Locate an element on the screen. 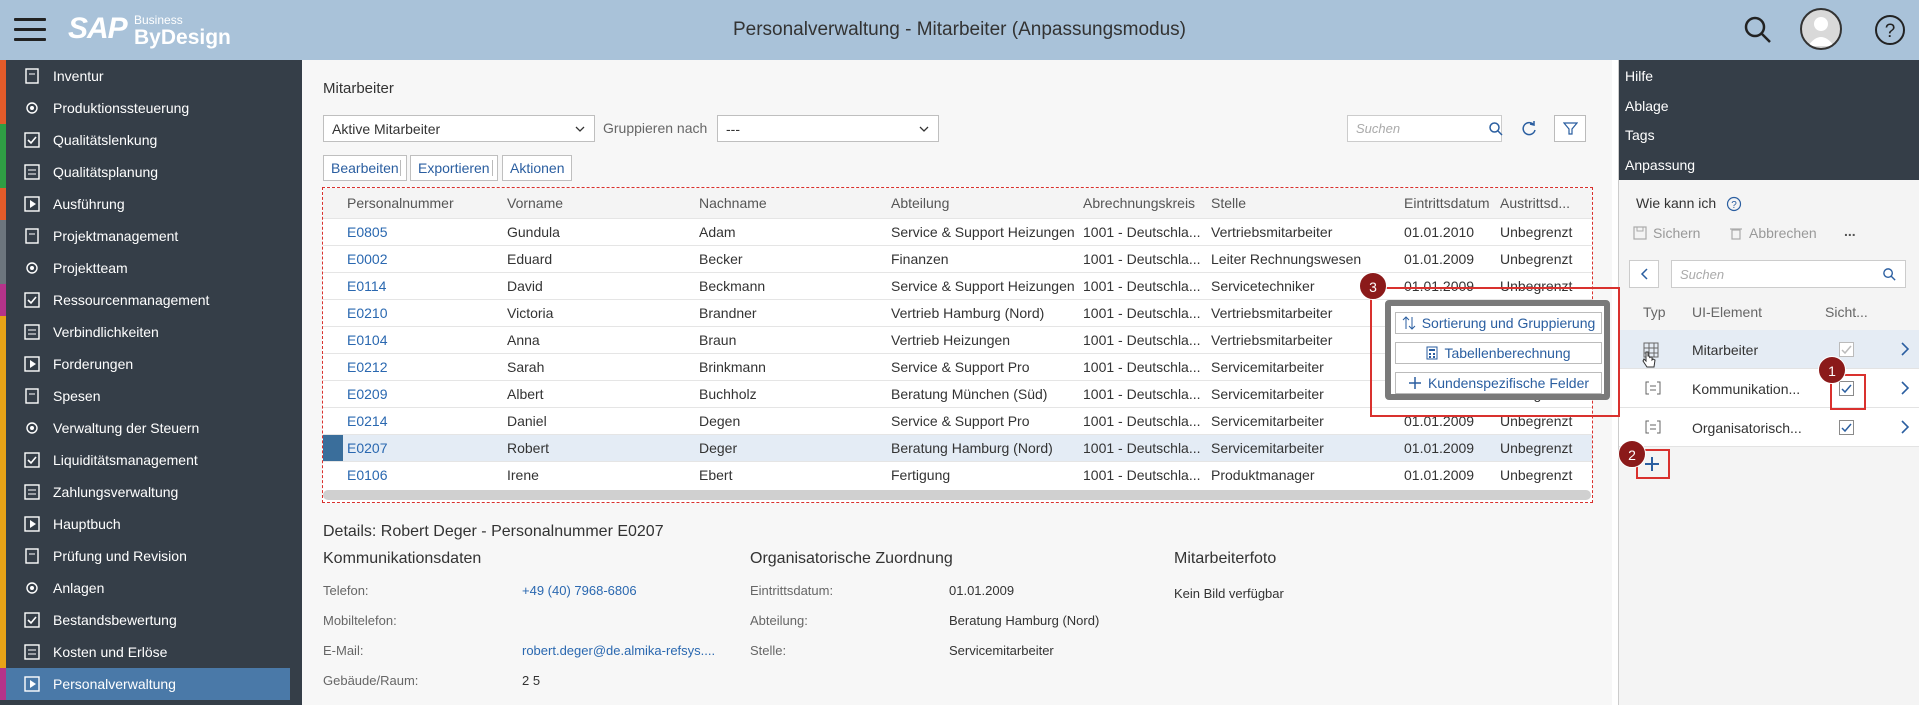 The width and height of the screenshot is (1919, 705). sidebar-item-verwaltung-der-steuern: Verwaltung der Steuern is located at coordinates (151, 428).